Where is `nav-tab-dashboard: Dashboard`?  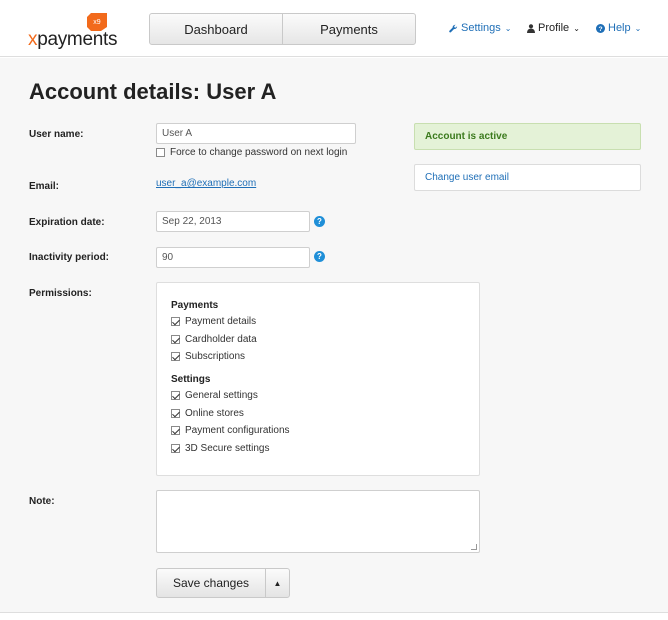
nav-tab-dashboard: Dashboard is located at coordinates (216, 29).